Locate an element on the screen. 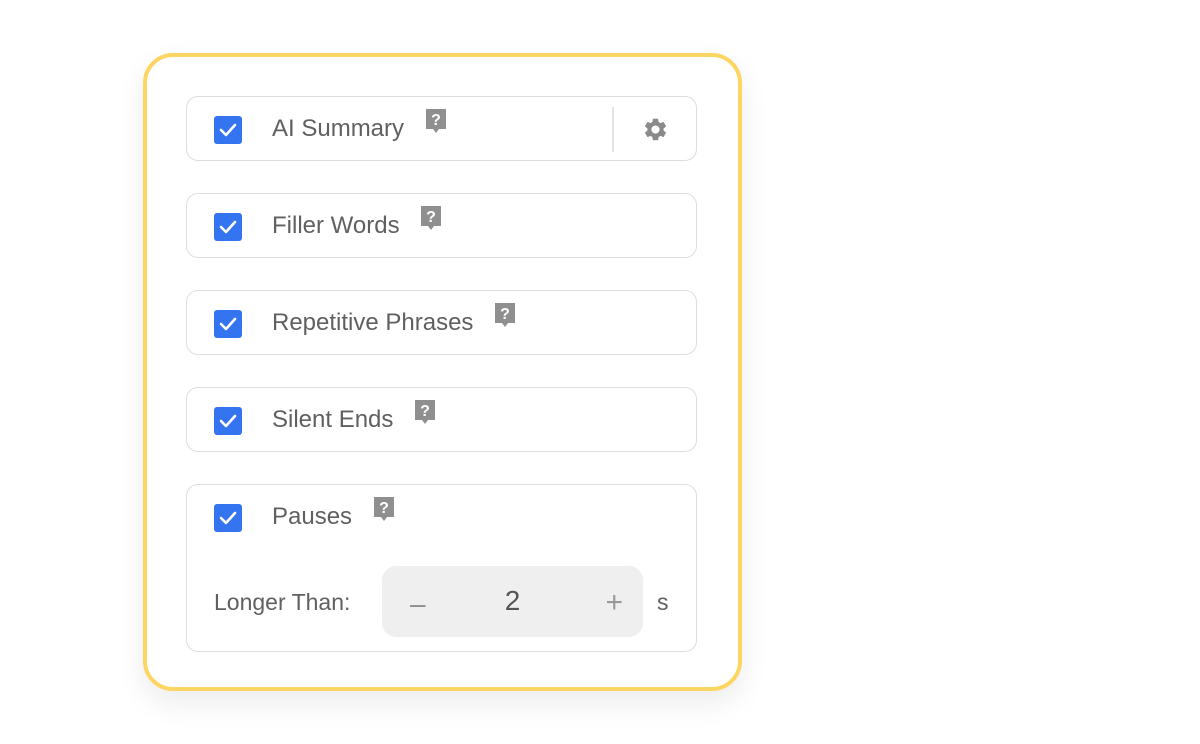  option-label: Silent Ends is located at coordinates (333, 419).